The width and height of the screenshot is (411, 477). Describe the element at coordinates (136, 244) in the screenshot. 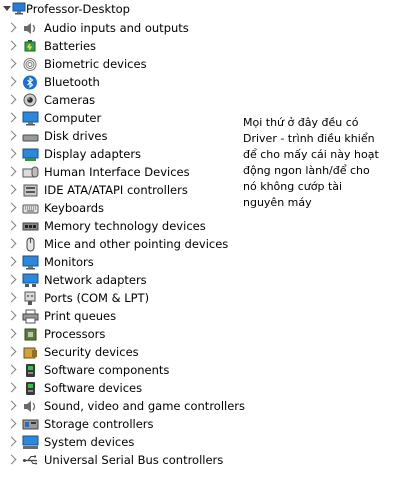

I see `tree-item-label: Mice and other pointing devices` at that location.